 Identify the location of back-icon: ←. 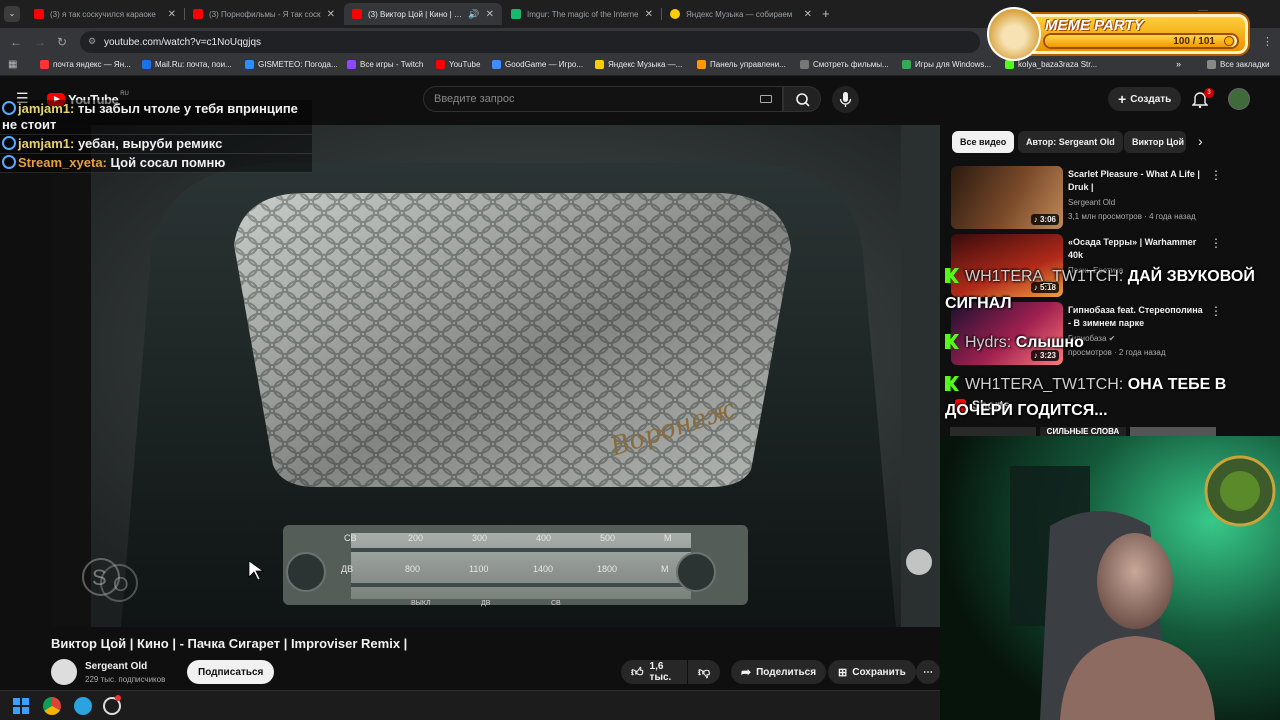
(16, 42).